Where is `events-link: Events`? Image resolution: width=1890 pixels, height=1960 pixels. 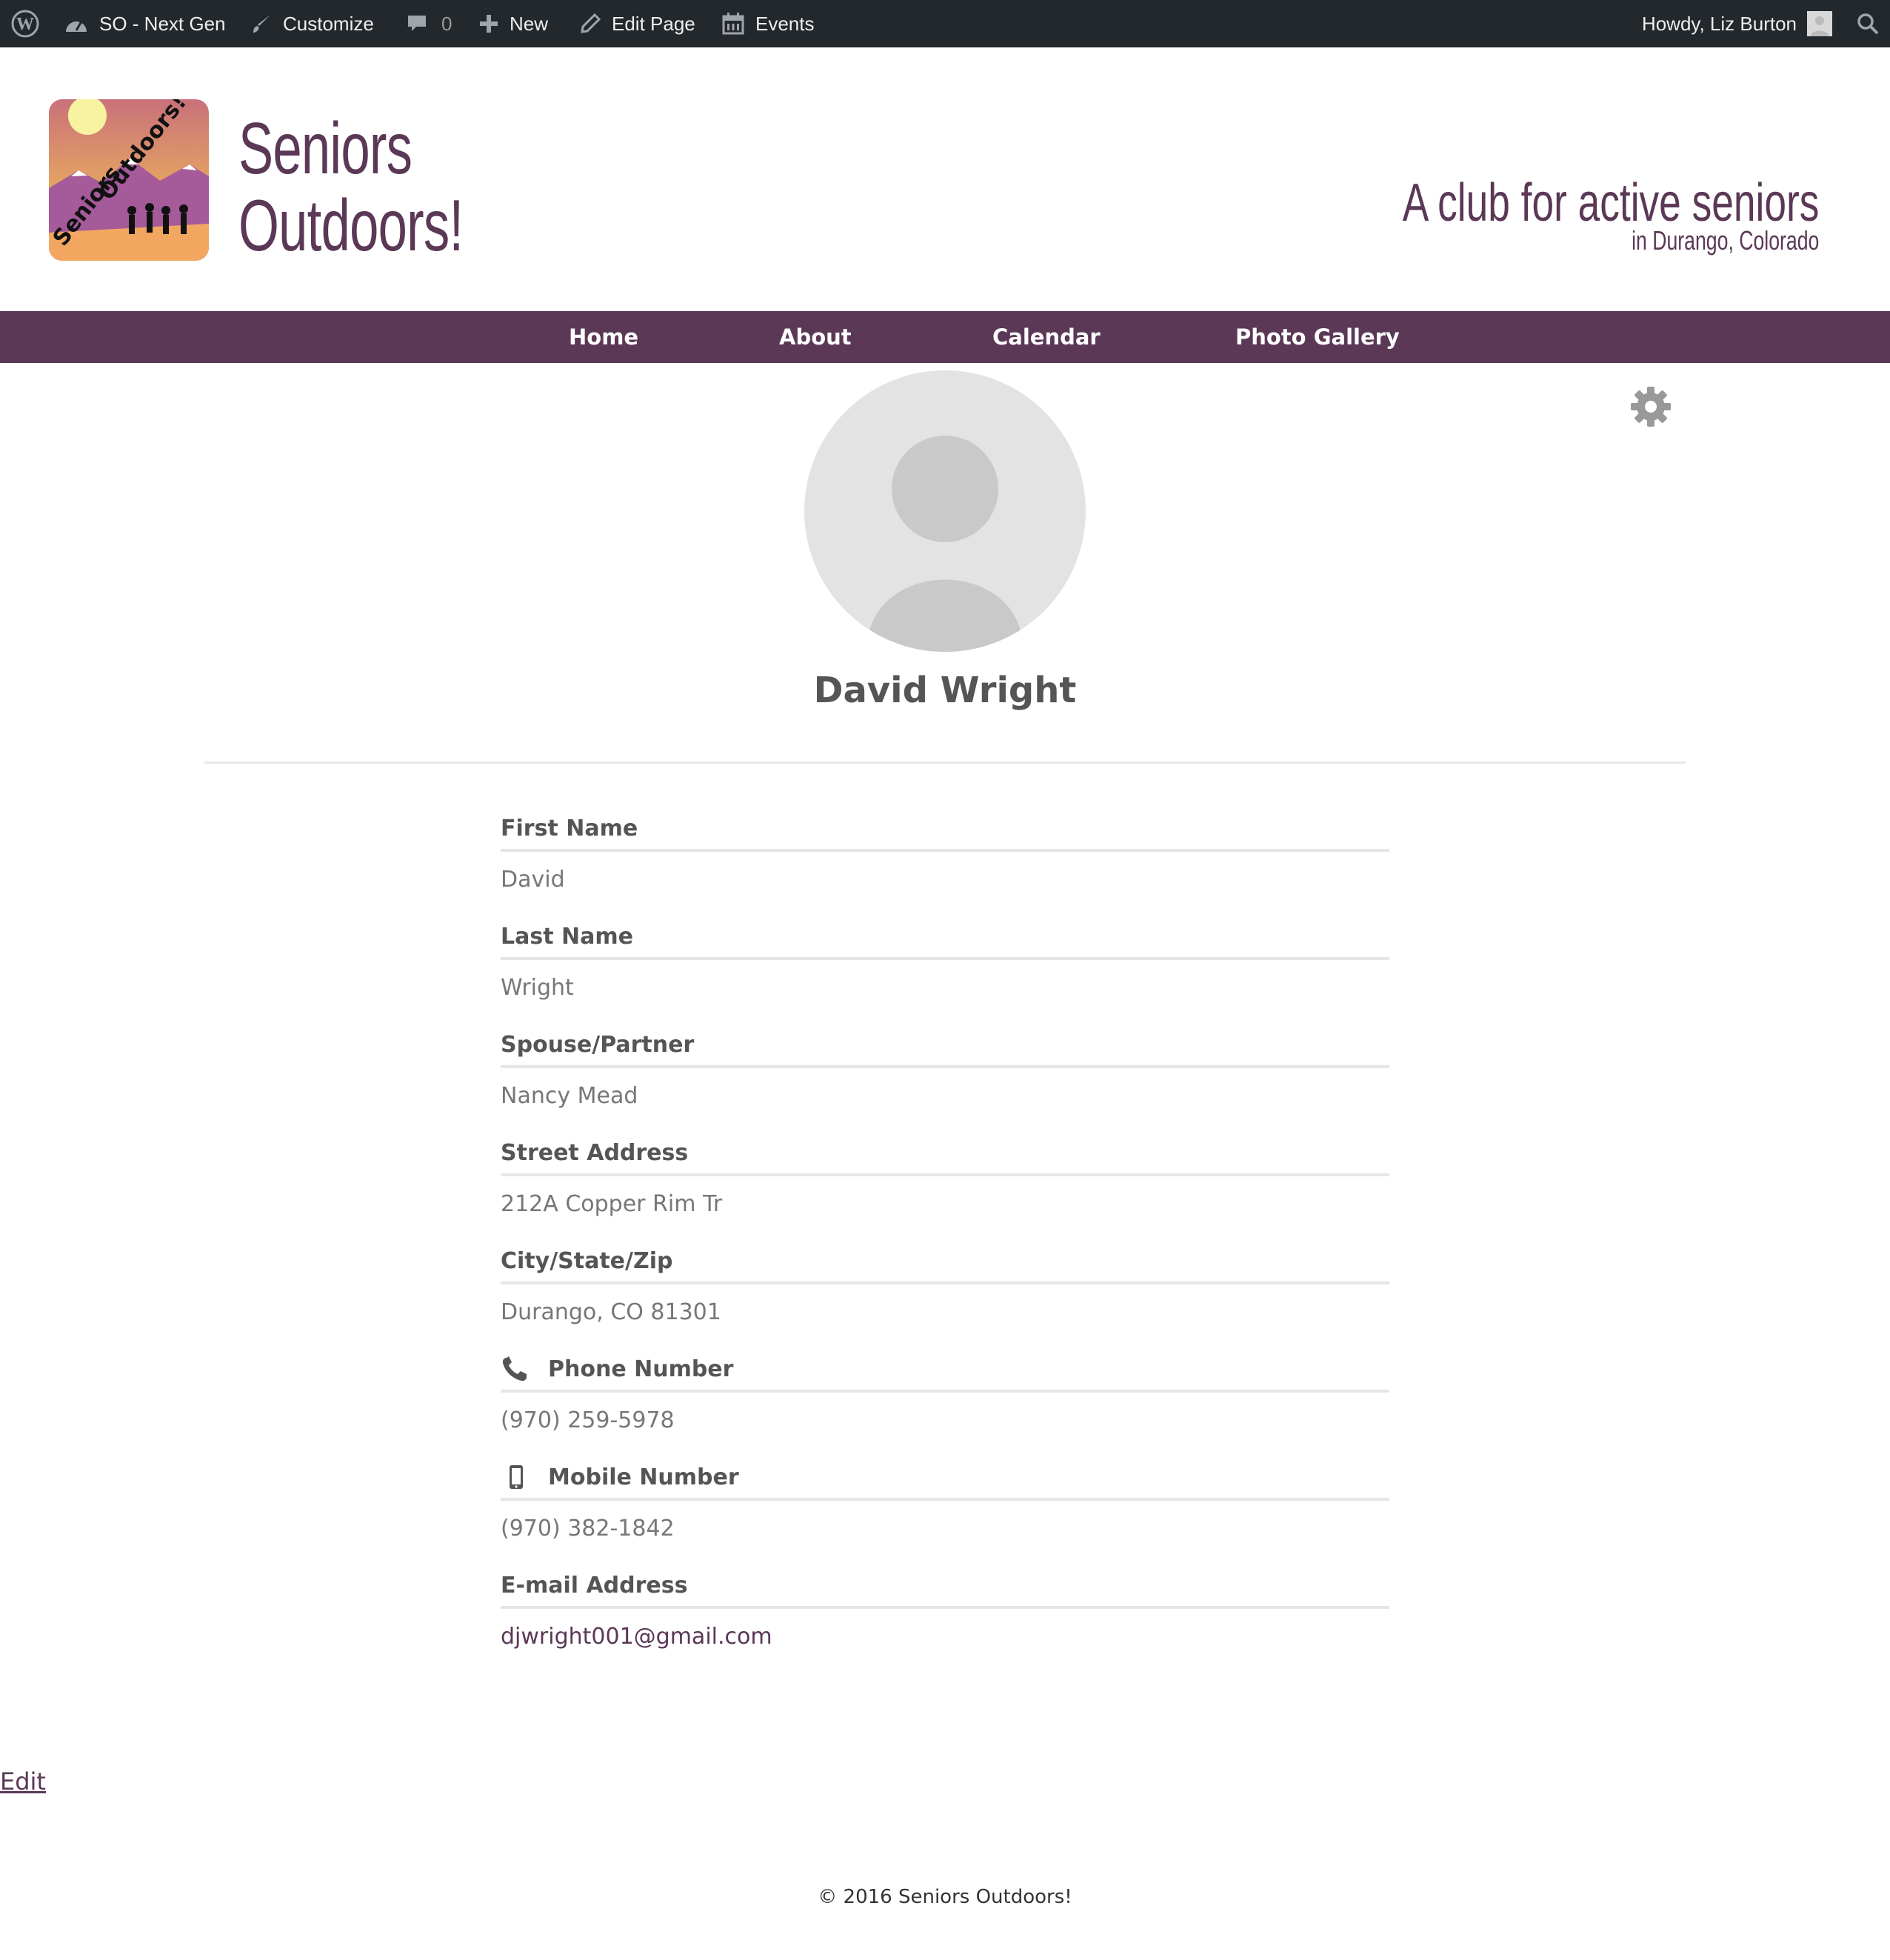
events-link: Events is located at coordinates (768, 23).